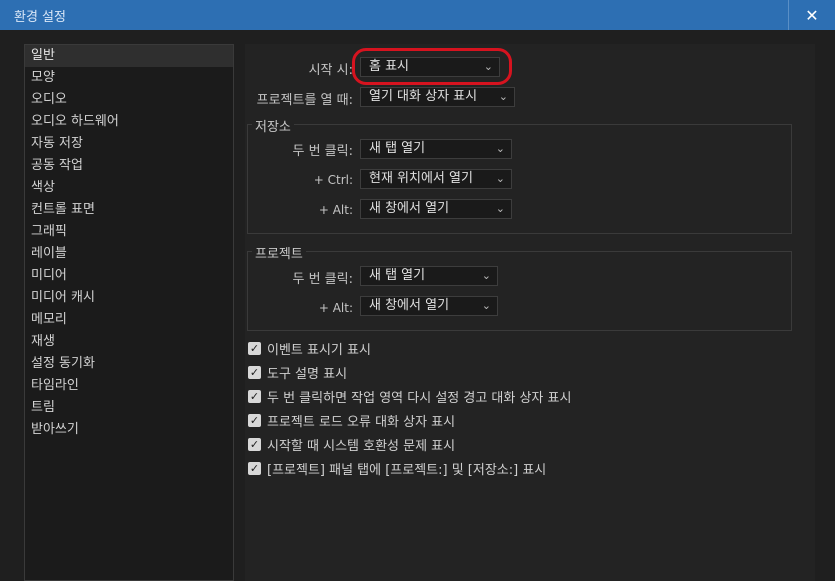  What do you see at coordinates (319, 350) in the screenshot?
I see `checkbox-label: 이벤트 표시기 표시` at bounding box center [319, 350].